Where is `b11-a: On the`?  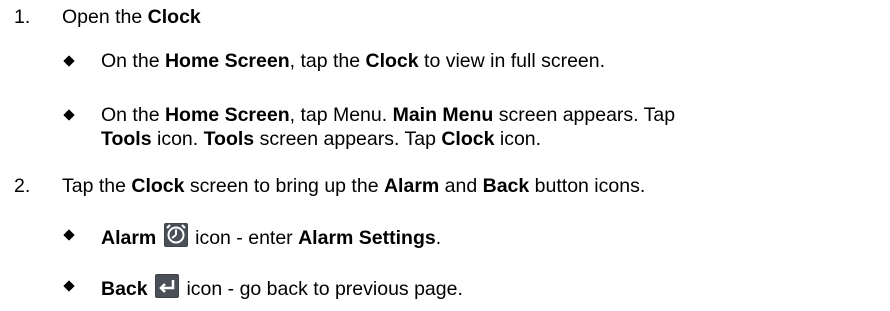 b11-a: On the is located at coordinates (133, 61).